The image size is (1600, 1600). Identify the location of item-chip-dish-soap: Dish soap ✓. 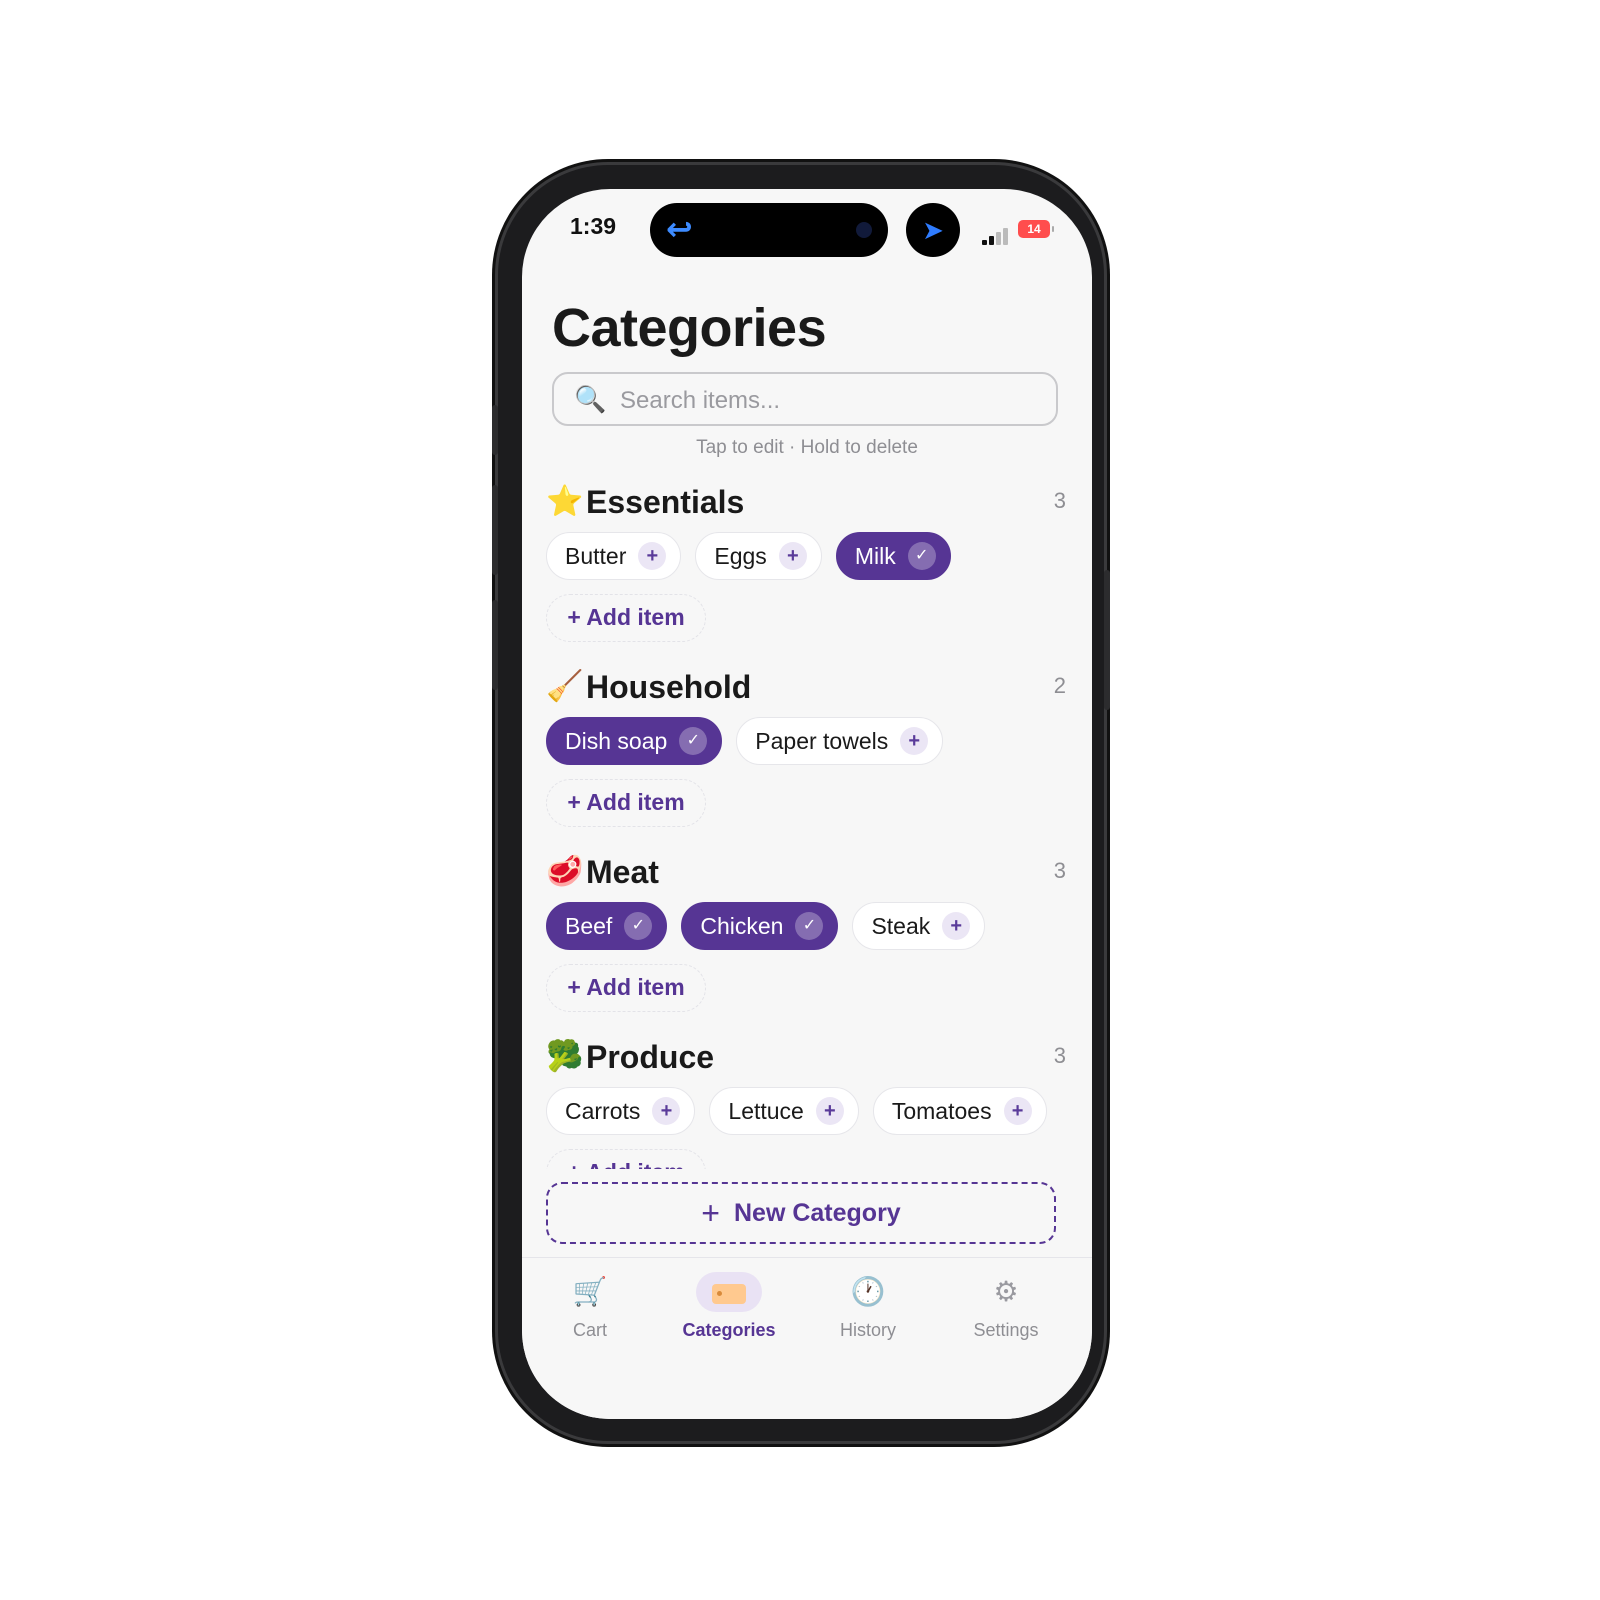
(634, 741).